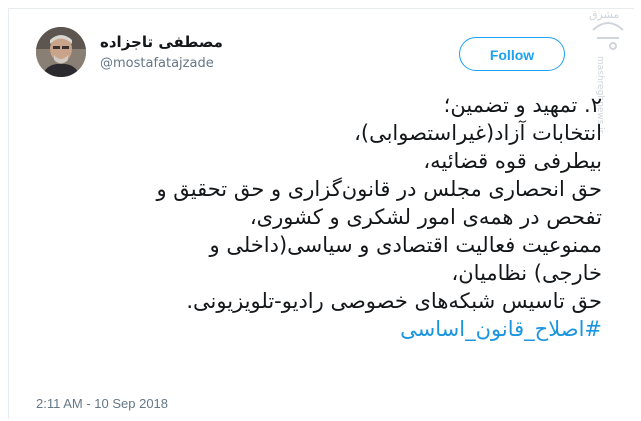  I want to click on author-name: مصطفی تاجزاده, so click(161, 42).